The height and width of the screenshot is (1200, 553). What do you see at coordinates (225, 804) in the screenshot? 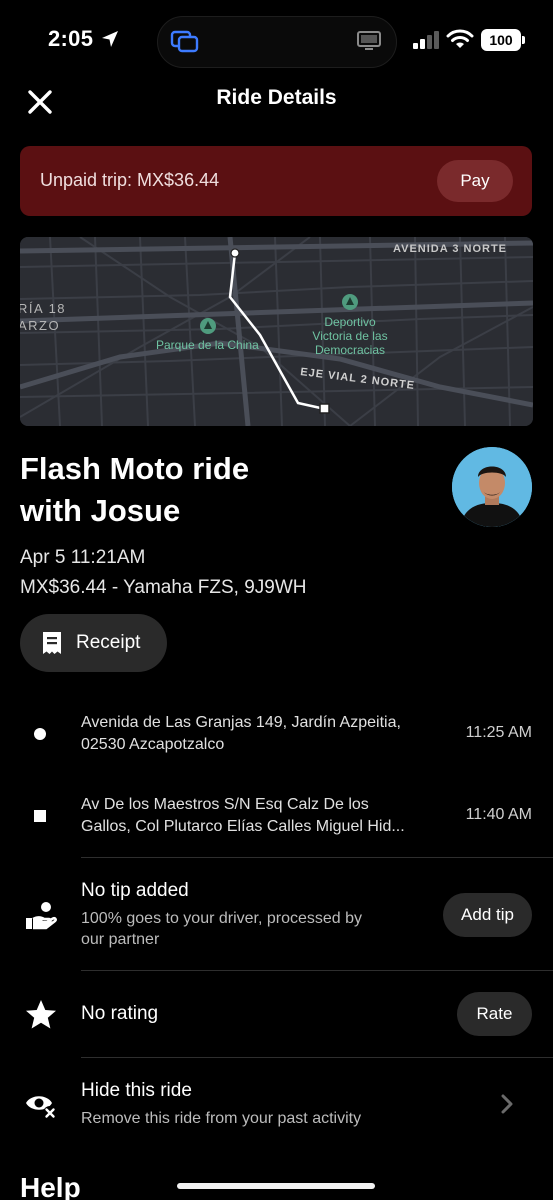
I see `dropoff-address-line1: Av De los Maestros S/N Esq Calz De los` at bounding box center [225, 804].